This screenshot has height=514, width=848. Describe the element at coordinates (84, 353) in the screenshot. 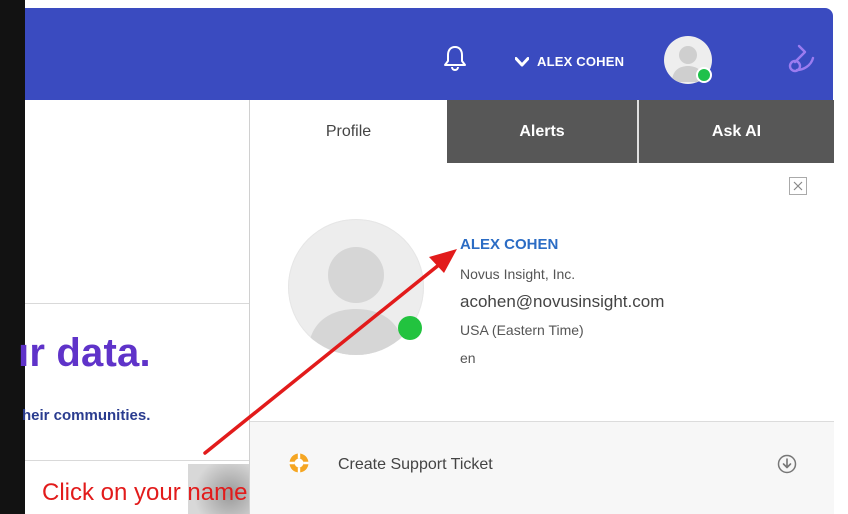

I see `hero-heading: ır data.` at that location.